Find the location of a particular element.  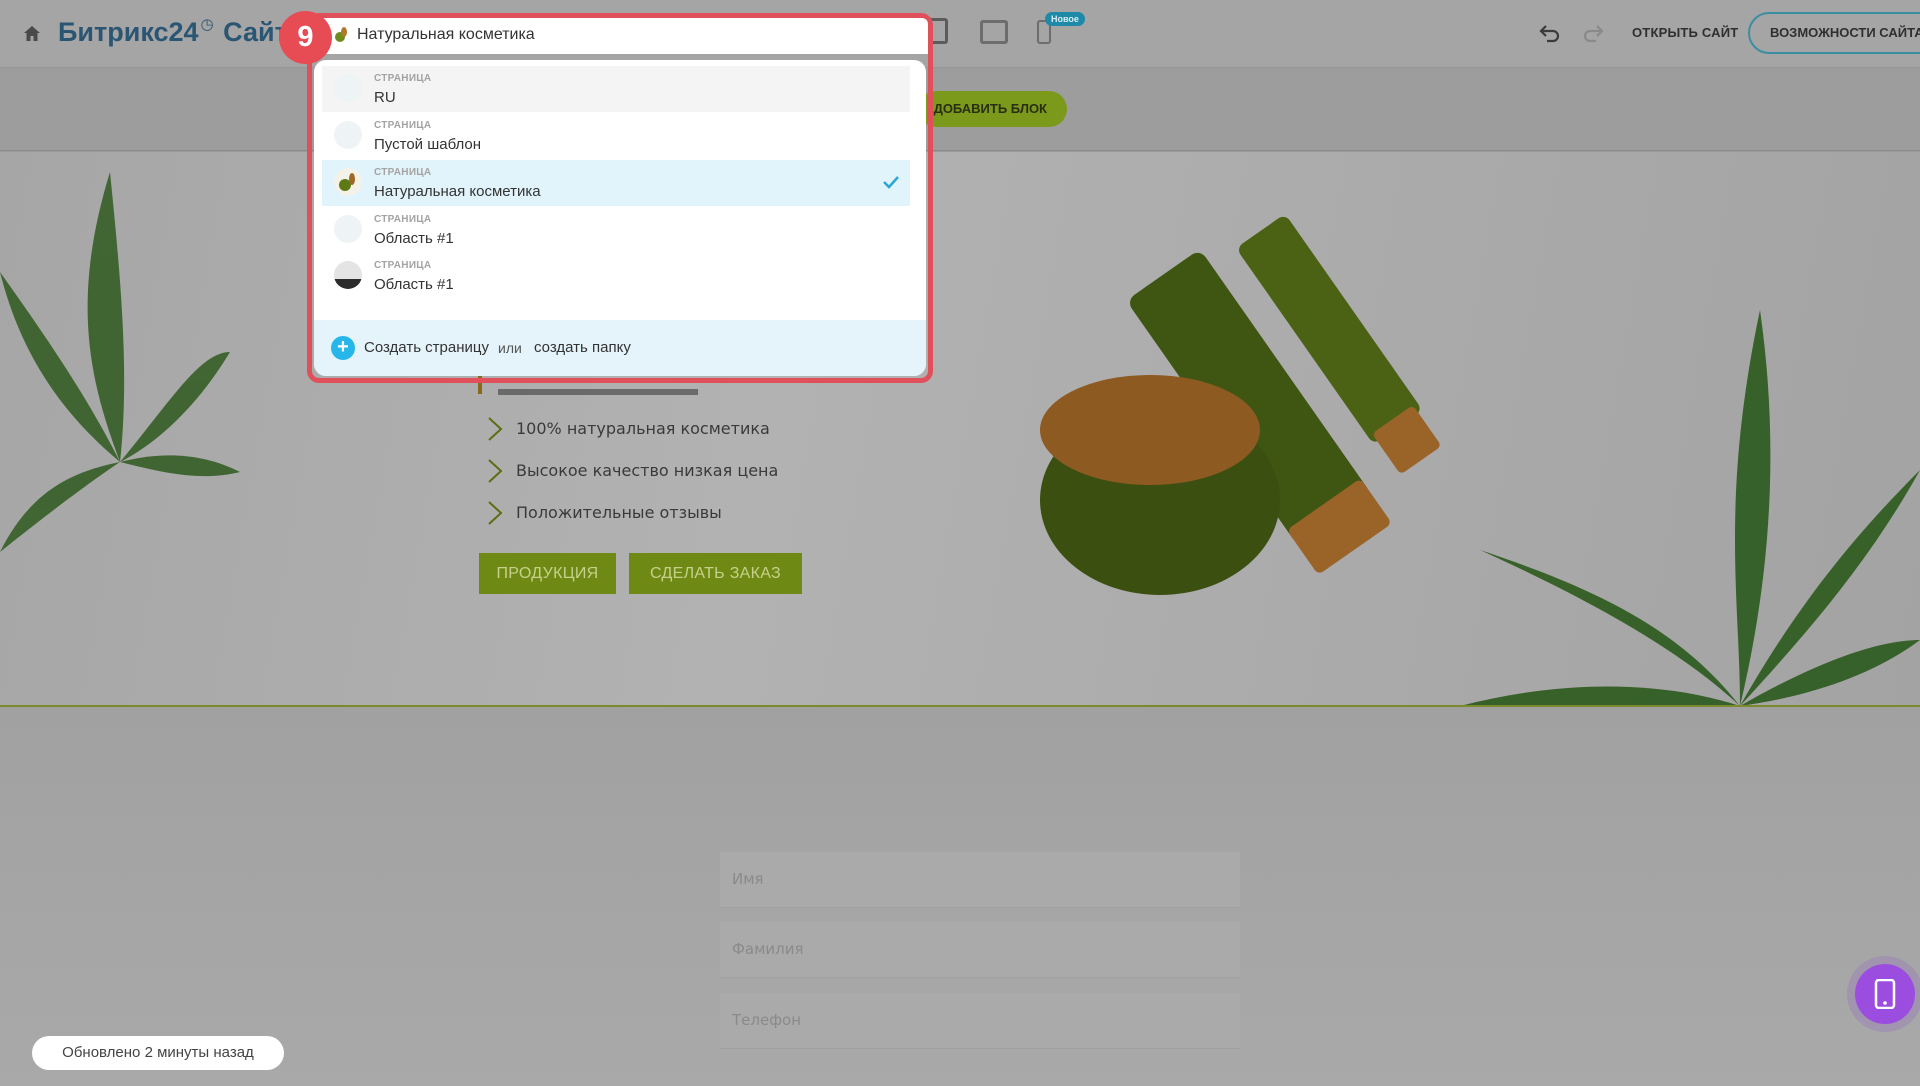

feature-text: Высокое качество низкая цена is located at coordinates (647, 470).